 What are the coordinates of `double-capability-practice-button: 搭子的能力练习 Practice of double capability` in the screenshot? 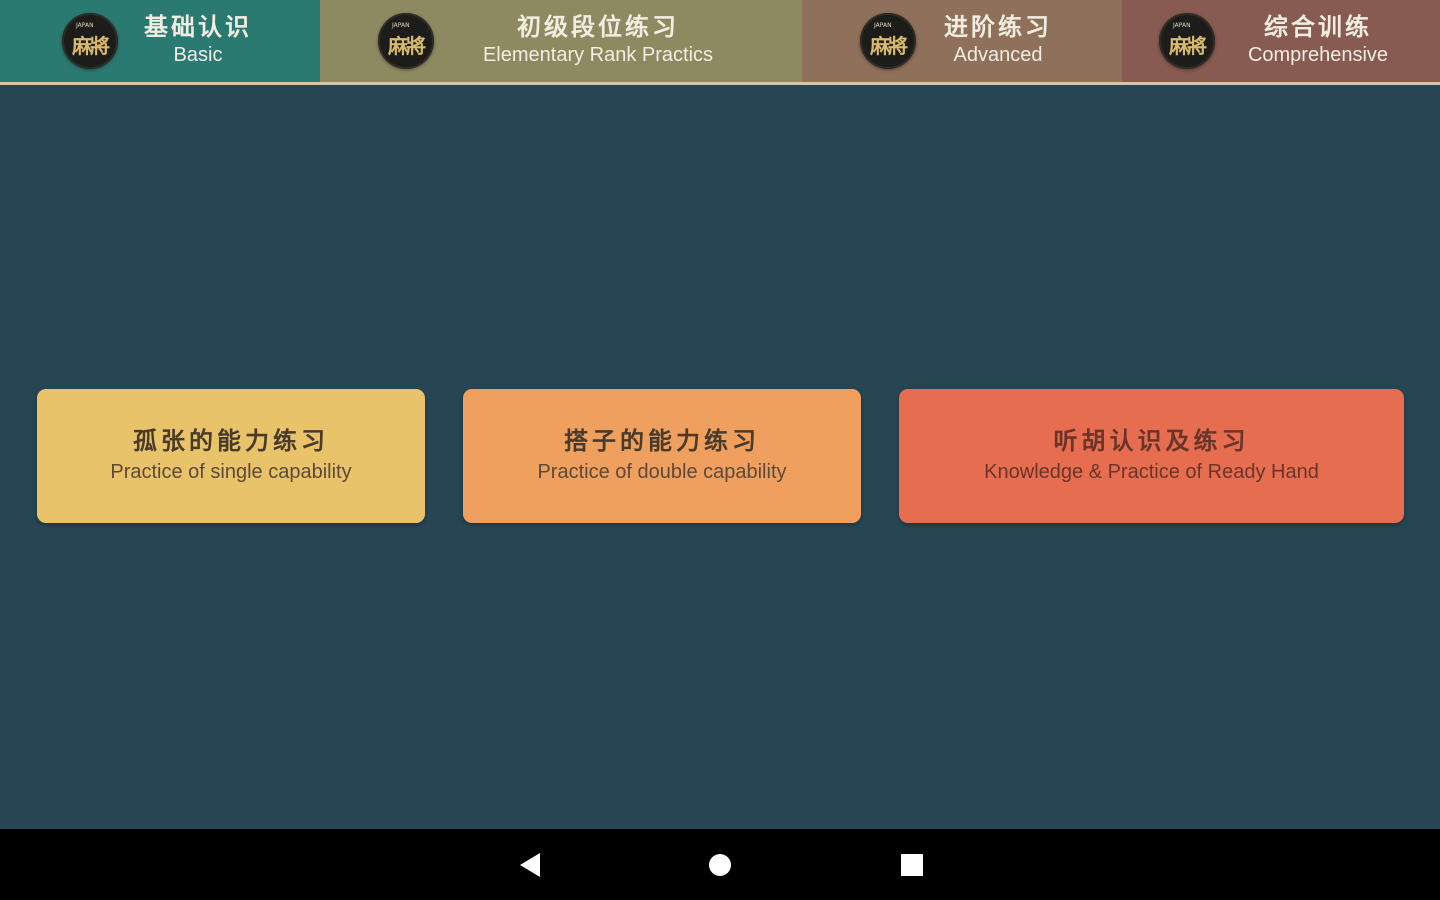 It's located at (662, 456).